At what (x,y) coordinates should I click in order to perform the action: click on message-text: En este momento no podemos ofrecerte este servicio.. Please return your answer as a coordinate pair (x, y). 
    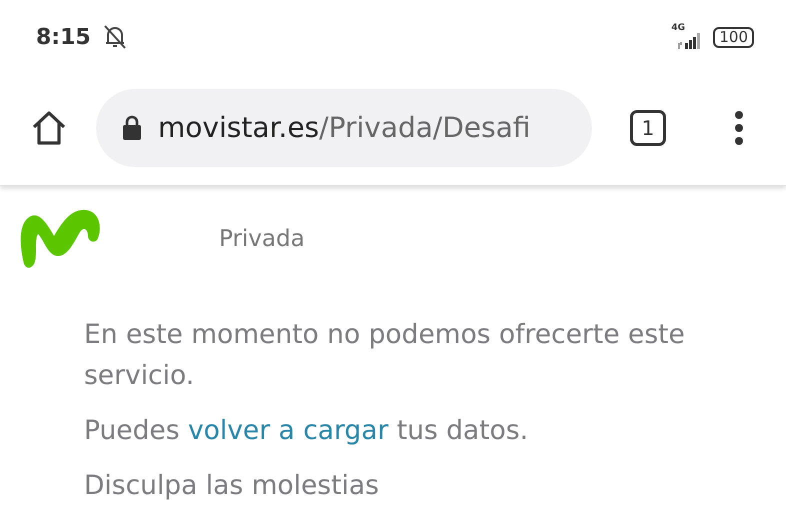
    Looking at the image, I should click on (385, 355).